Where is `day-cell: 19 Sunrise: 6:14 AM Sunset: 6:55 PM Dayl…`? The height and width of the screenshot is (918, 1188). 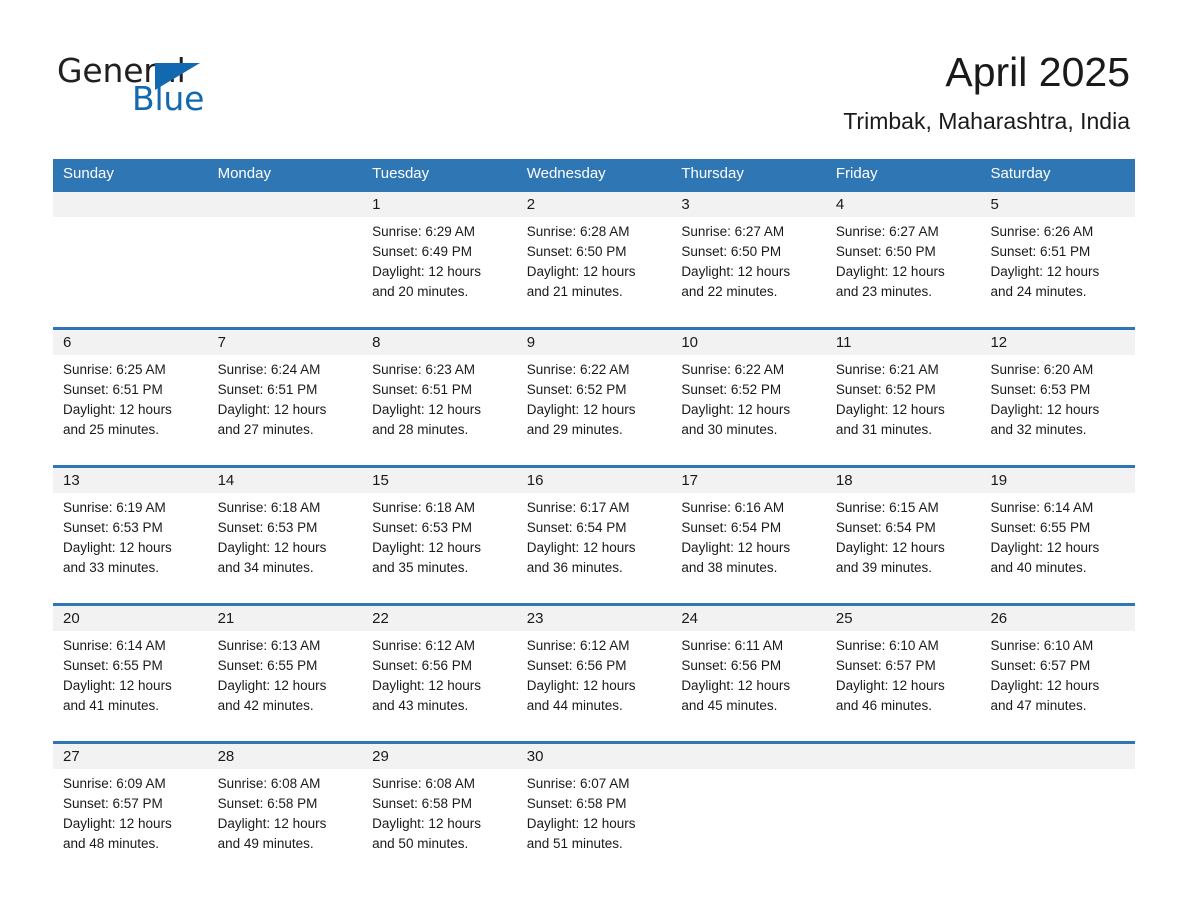
day-cell: 19 Sunrise: 6:14 AM Sunset: 6:55 PM Dayl… is located at coordinates (1057, 535).